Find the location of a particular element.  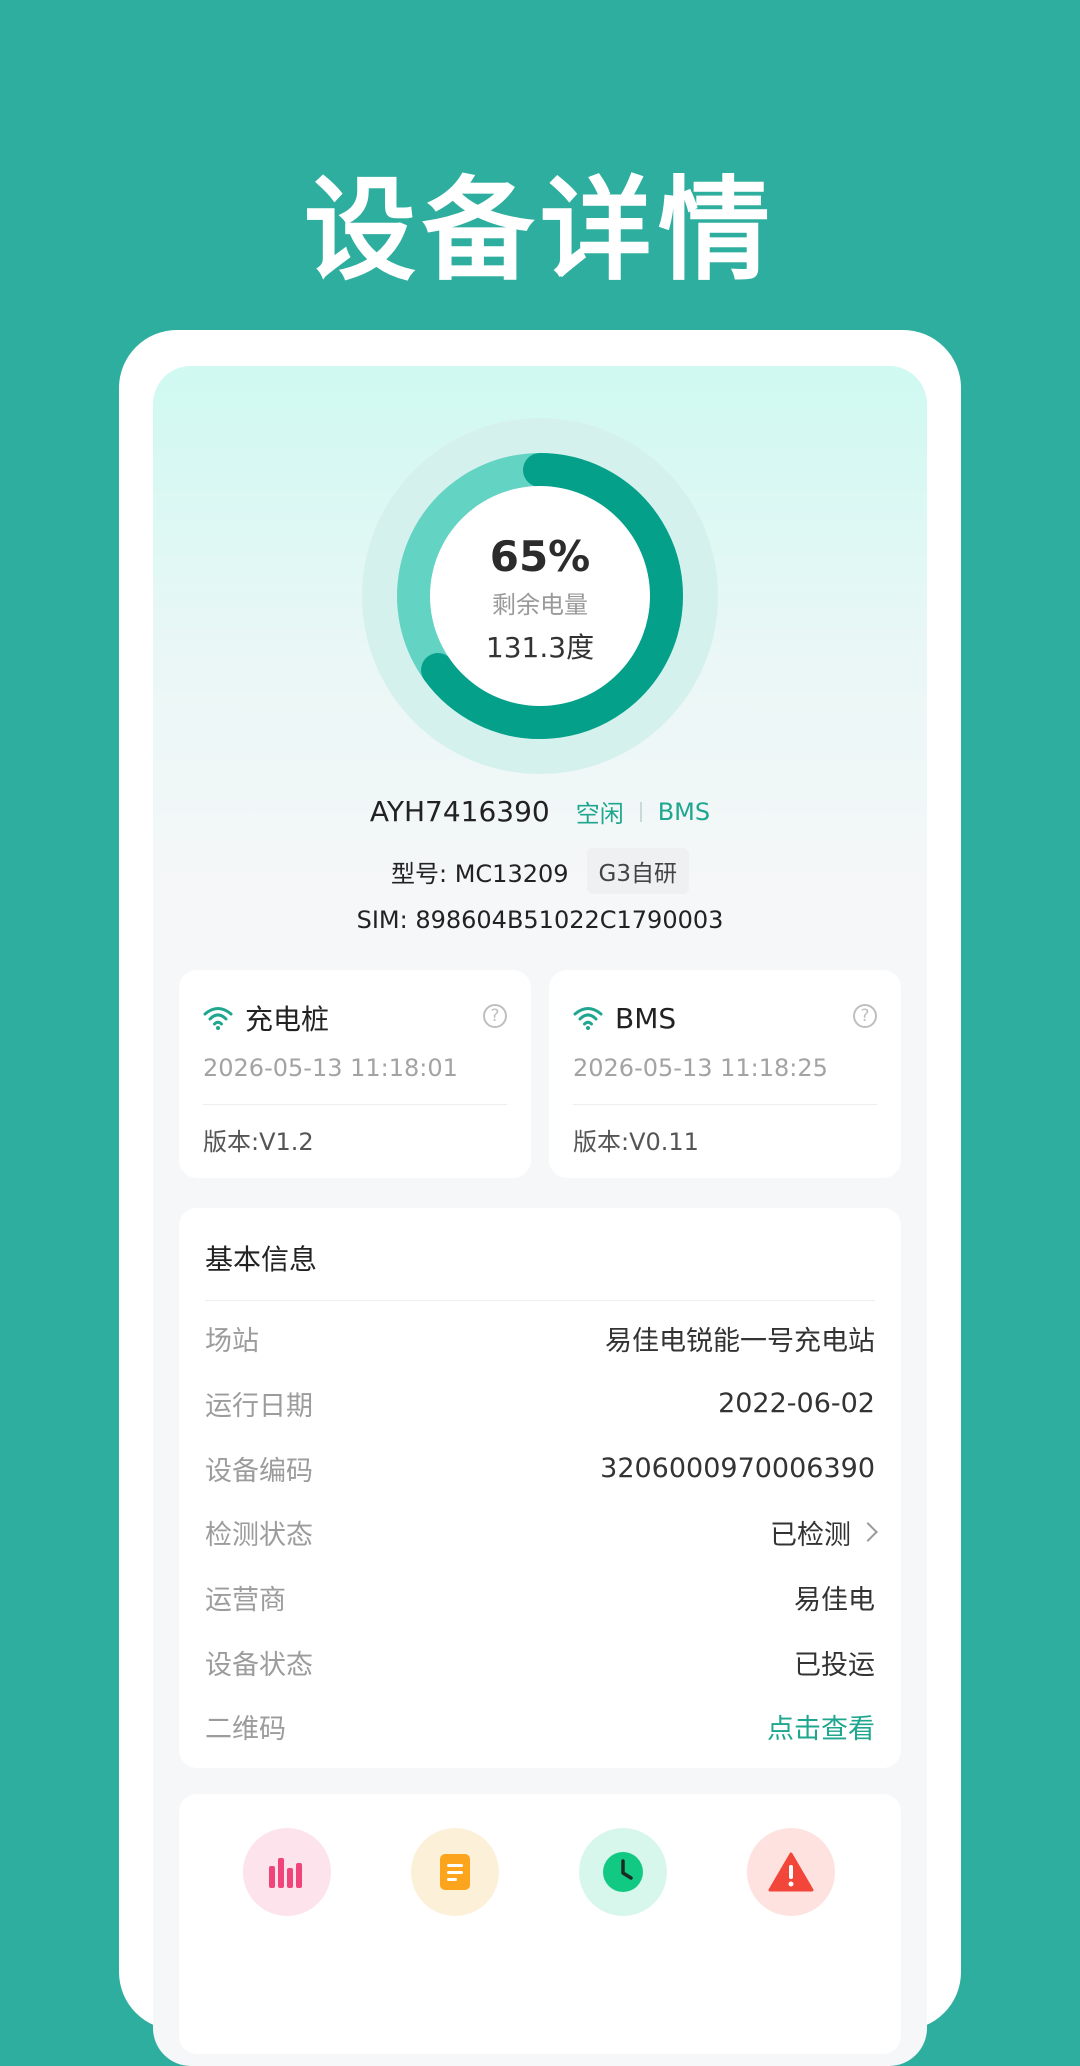

warning-icon is located at coordinates (791, 1872).